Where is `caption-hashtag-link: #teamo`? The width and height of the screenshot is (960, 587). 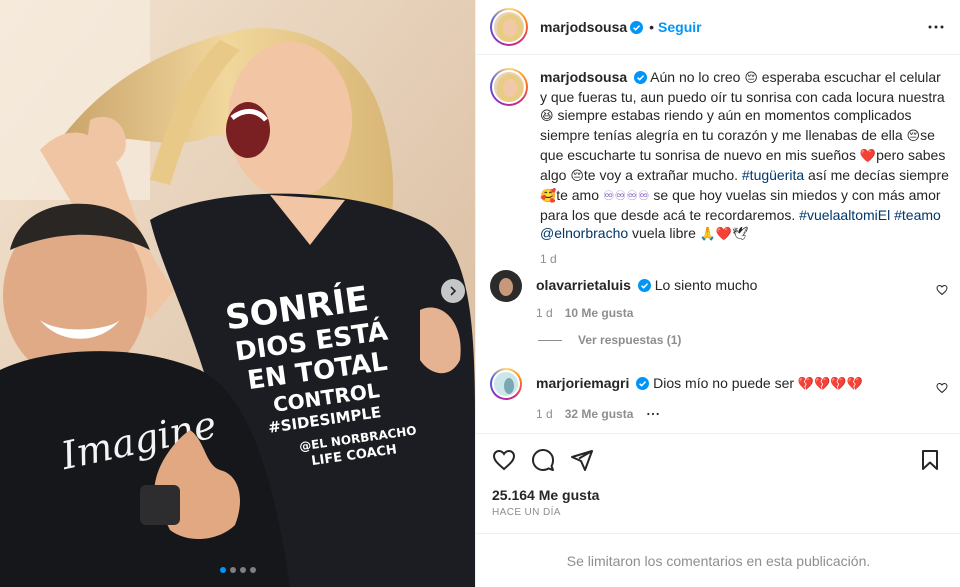
caption-hashtag-link: #teamo is located at coordinates (917, 215).